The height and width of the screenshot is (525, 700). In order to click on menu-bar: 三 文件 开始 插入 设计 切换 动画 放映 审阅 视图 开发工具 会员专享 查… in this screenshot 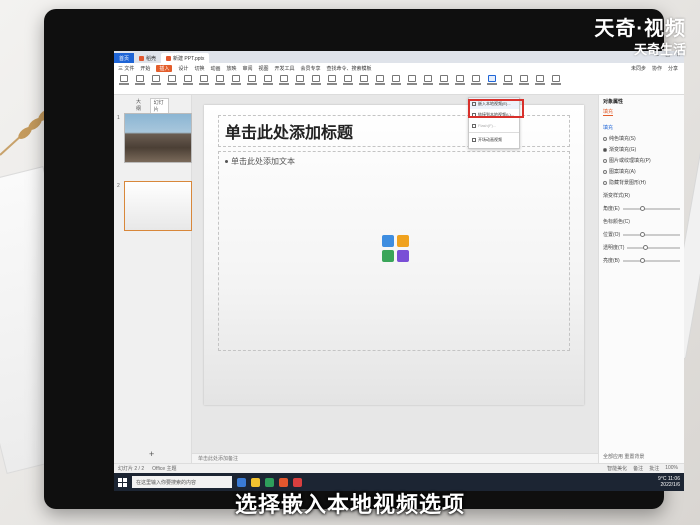, I will do `click(399, 68)`.